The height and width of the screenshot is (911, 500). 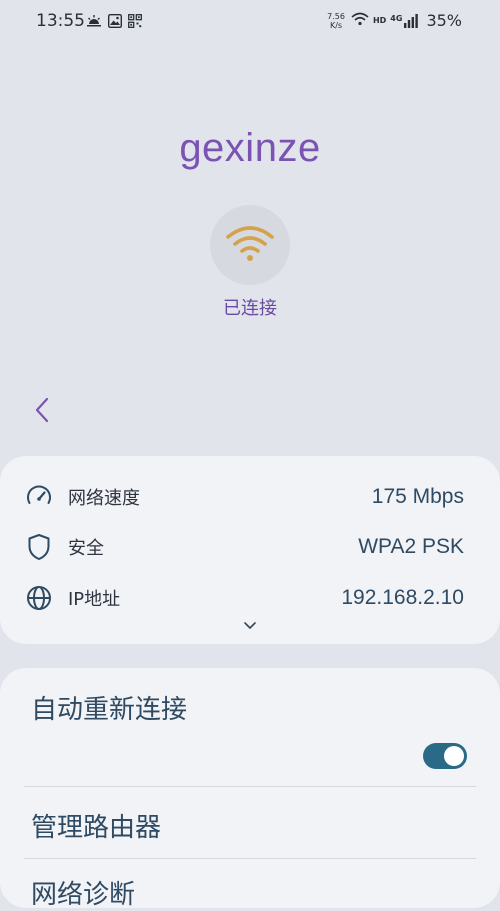 I want to click on status-bar: 13:55 7.56 K/s HD 4G 35%, so click(x=250, y=22).